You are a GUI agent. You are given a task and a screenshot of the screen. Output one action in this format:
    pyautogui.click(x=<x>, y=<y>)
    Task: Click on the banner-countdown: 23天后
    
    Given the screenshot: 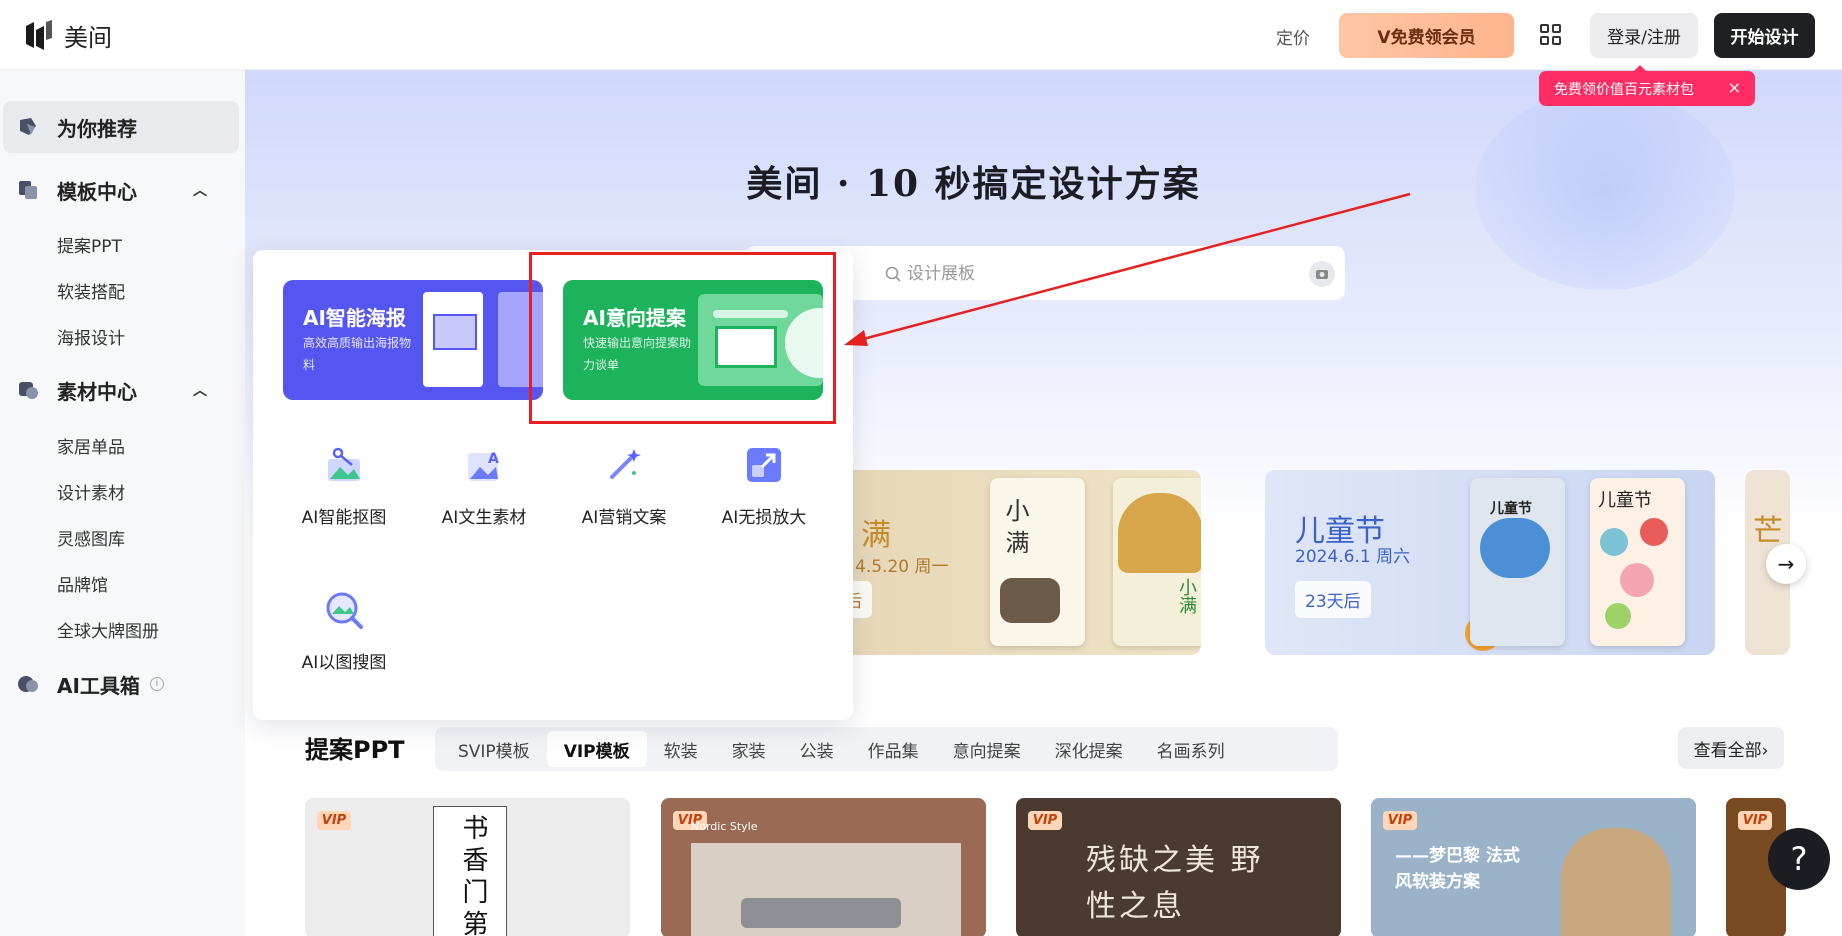 What is the action you would take?
    pyautogui.click(x=1333, y=599)
    